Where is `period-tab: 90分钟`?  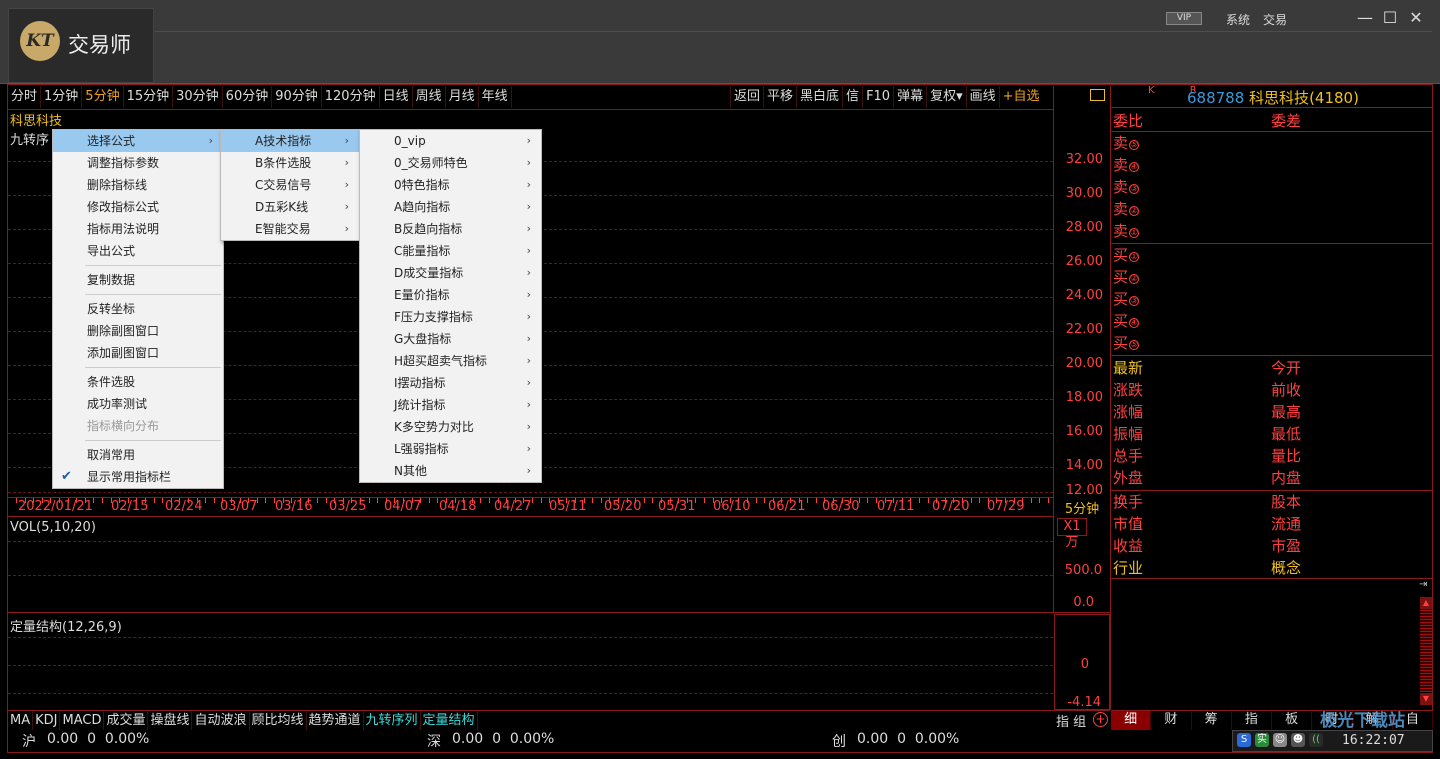
period-tab: 90分钟 is located at coordinates (297, 97).